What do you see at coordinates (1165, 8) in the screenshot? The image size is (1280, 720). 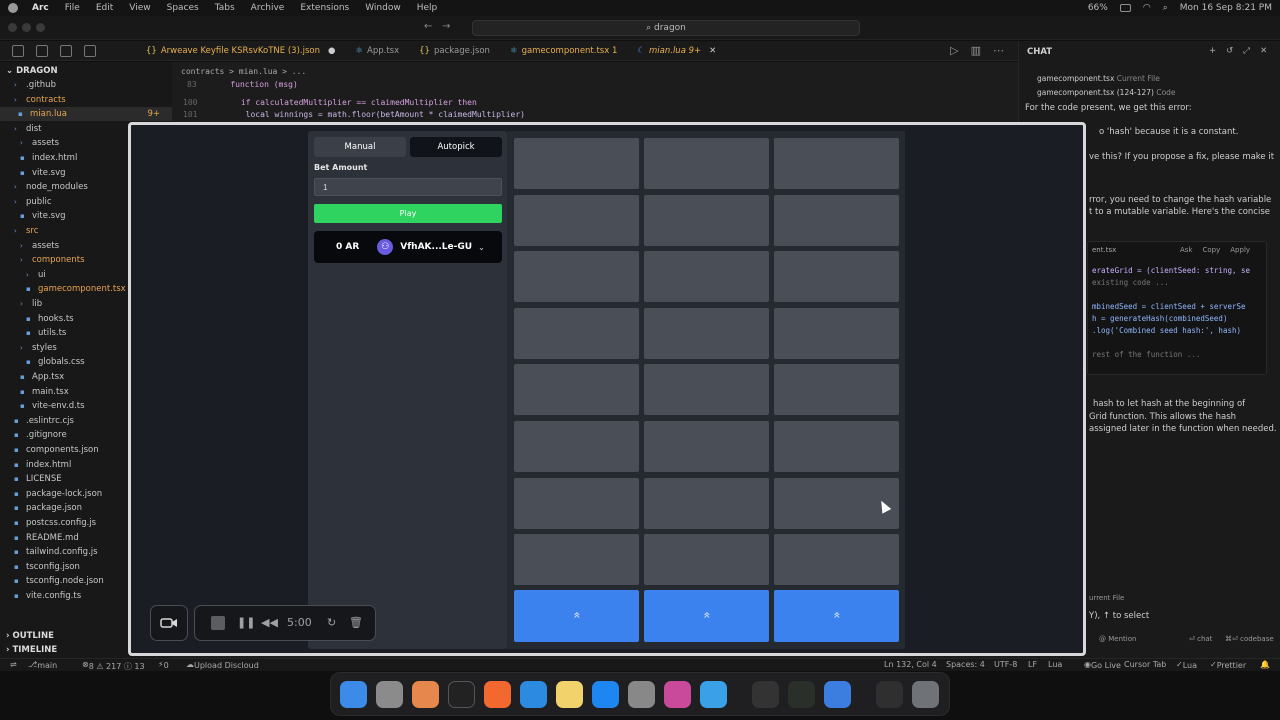 I see `search-icon: ⌕` at bounding box center [1165, 8].